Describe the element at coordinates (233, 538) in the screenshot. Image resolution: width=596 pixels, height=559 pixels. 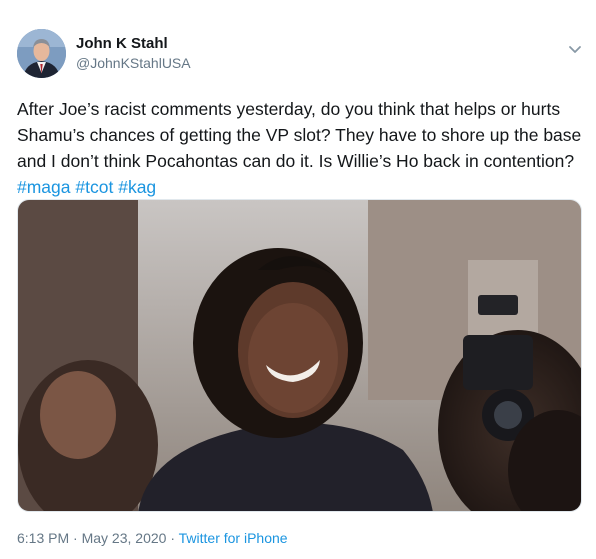
I see `tweet-source-link: Twitter for iPhone` at that location.